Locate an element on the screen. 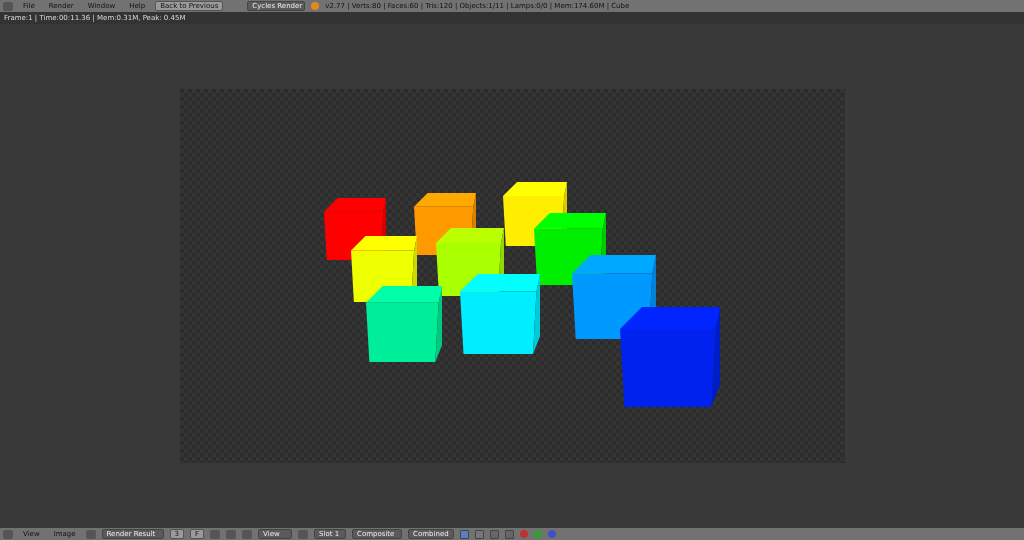 The image size is (1024, 540). logo-icon is located at coordinates (315, 6).